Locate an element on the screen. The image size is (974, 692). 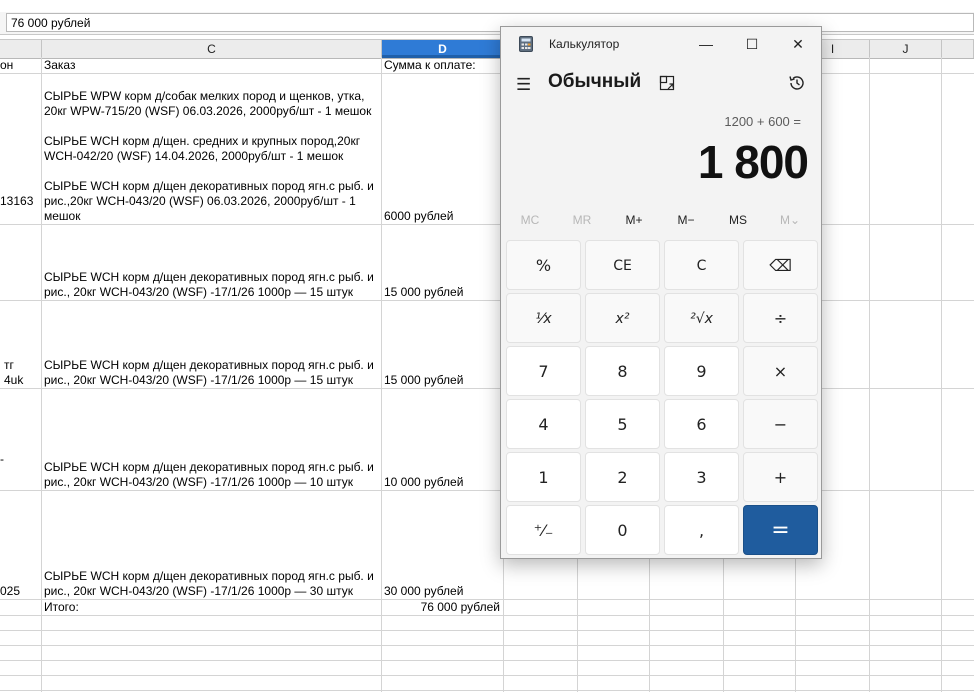
calculator-nav: ☰ Обычный is located at coordinates (661, 85).